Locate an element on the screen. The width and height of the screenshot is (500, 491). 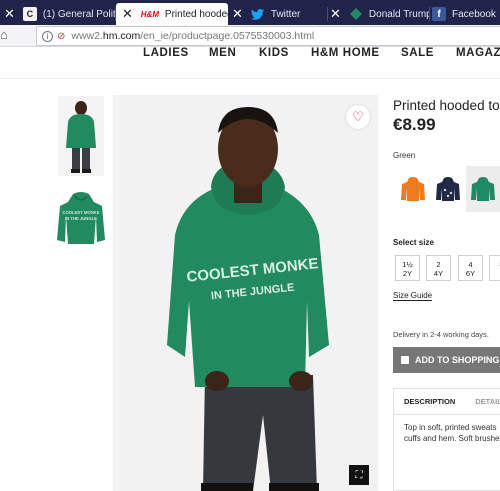
size-top: 1½ is located at coordinates (407, 264).